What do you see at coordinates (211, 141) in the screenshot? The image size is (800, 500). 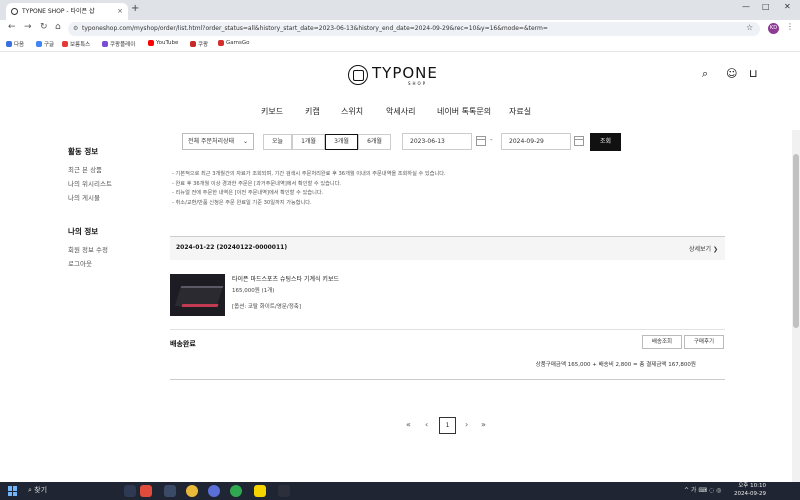 I see `order-status-value: 전체 주문처리상태` at bounding box center [211, 141].